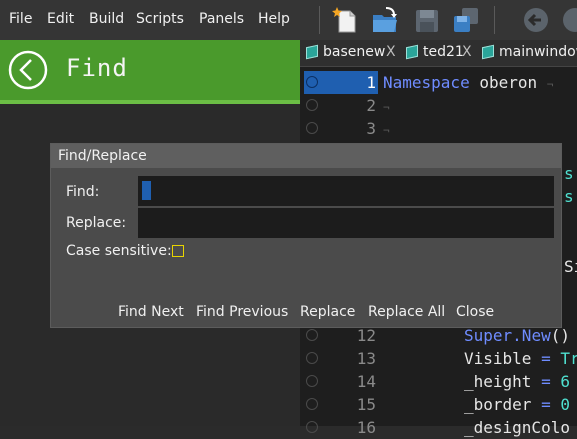 This screenshot has width=577, height=439. What do you see at coordinates (560, 381) in the screenshot?
I see `code-value: 6` at bounding box center [560, 381].